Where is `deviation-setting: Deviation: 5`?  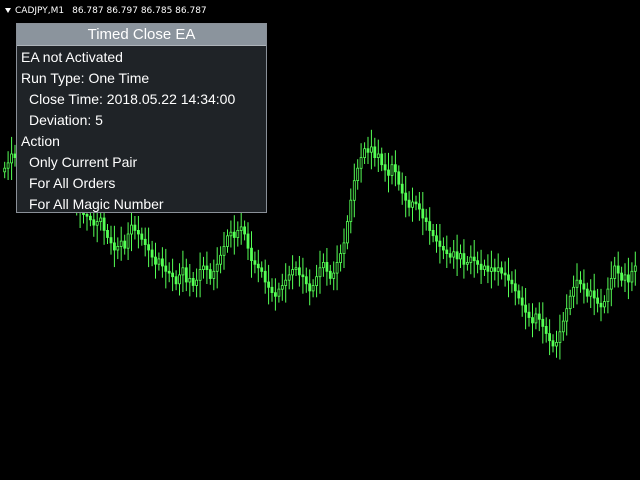 deviation-setting: Deviation: 5 is located at coordinates (66, 120).